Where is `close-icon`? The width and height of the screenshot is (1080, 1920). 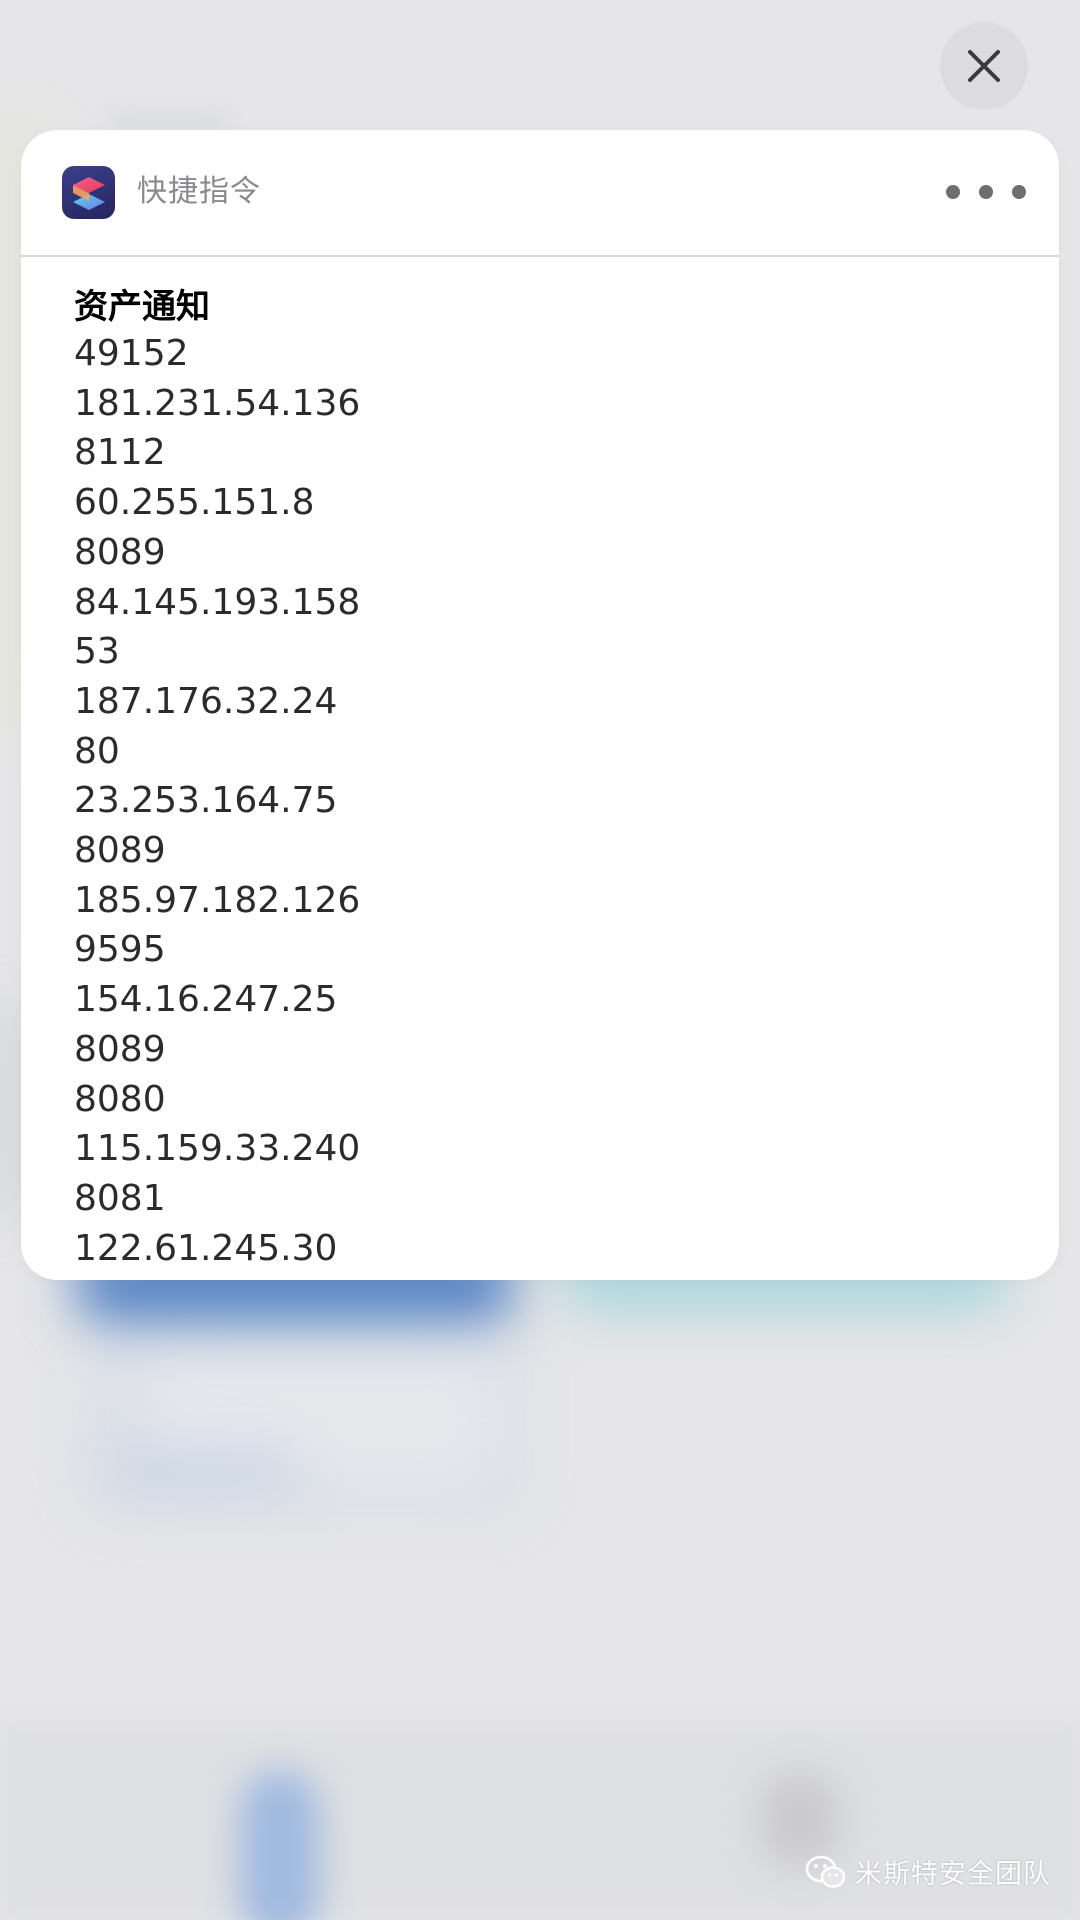
close-icon is located at coordinates (984, 66).